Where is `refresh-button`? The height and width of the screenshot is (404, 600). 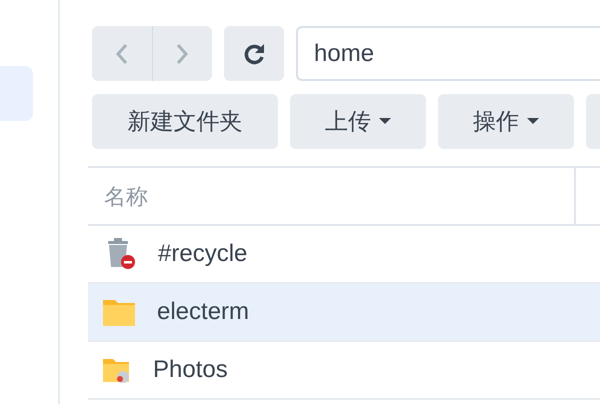 refresh-button is located at coordinates (254, 53).